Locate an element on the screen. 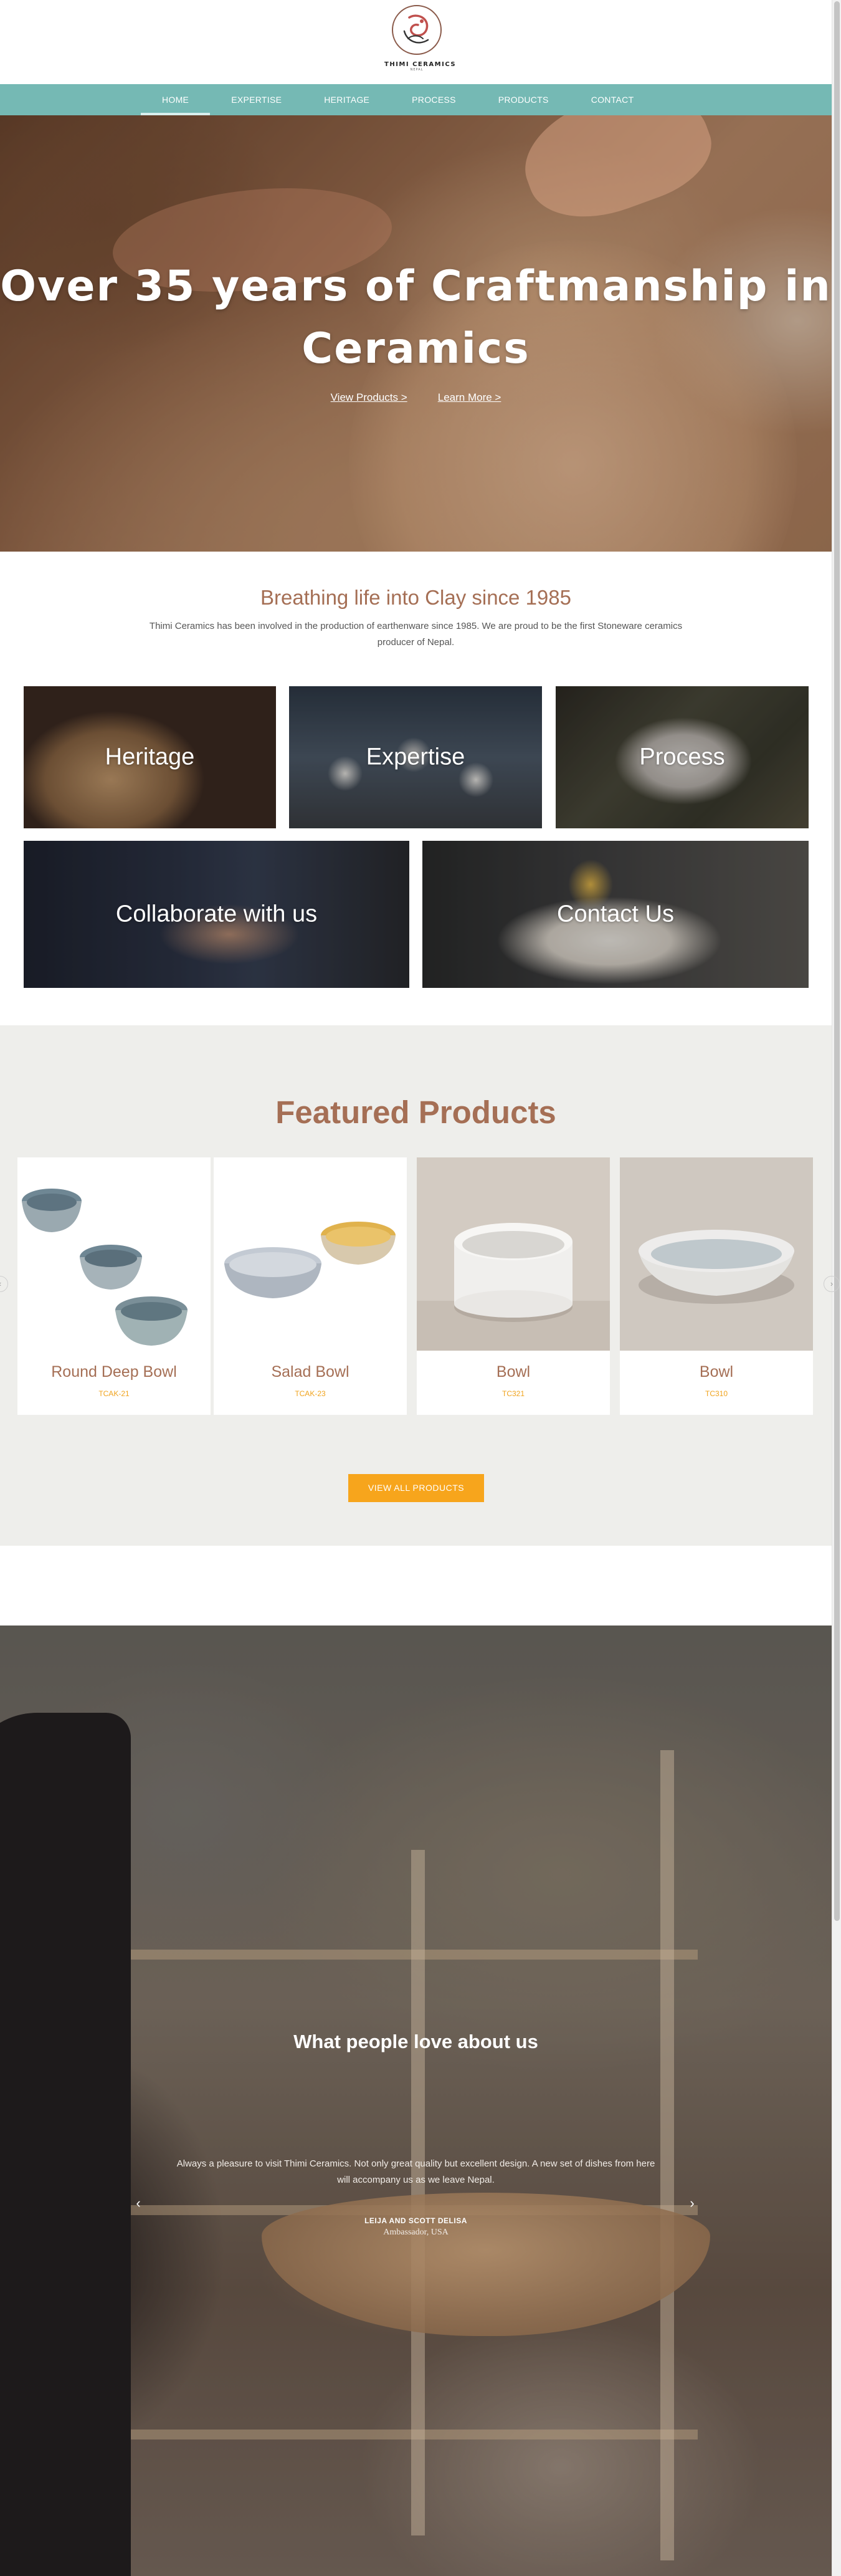 The height and width of the screenshot is (2576, 841). carousel-next-button: › is located at coordinates (832, 1284).